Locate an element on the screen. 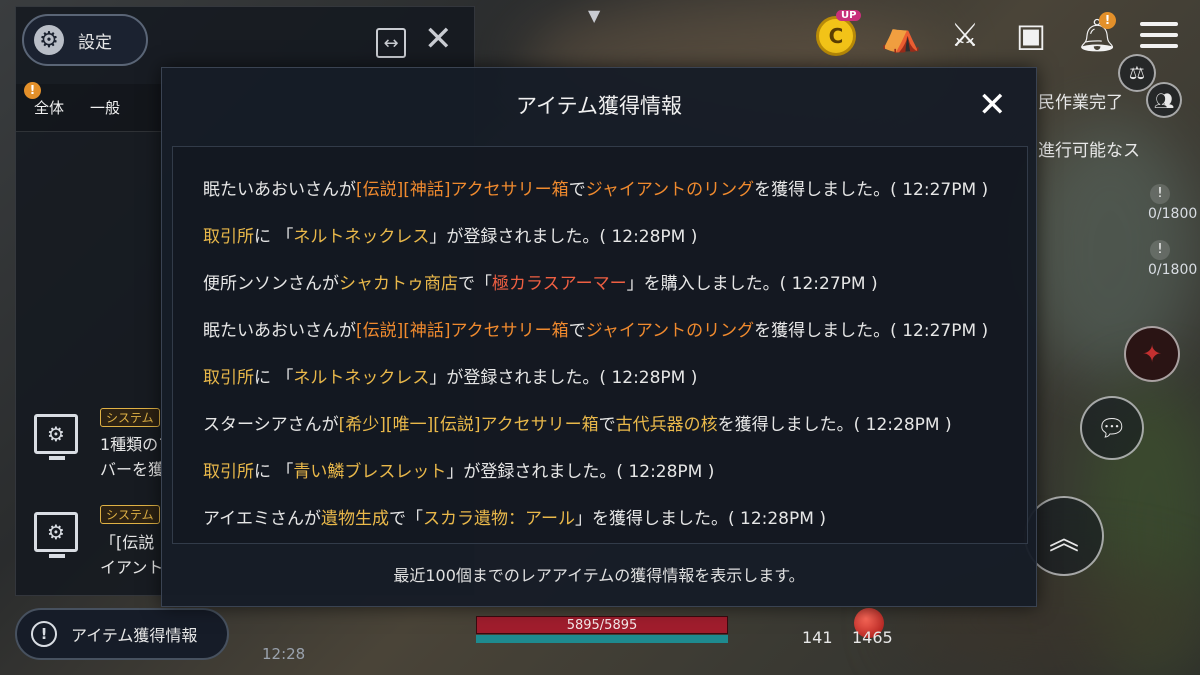 This screenshot has width=1200, height=675. item-info-button: ! アイテム獲得情報 is located at coordinates (122, 634).